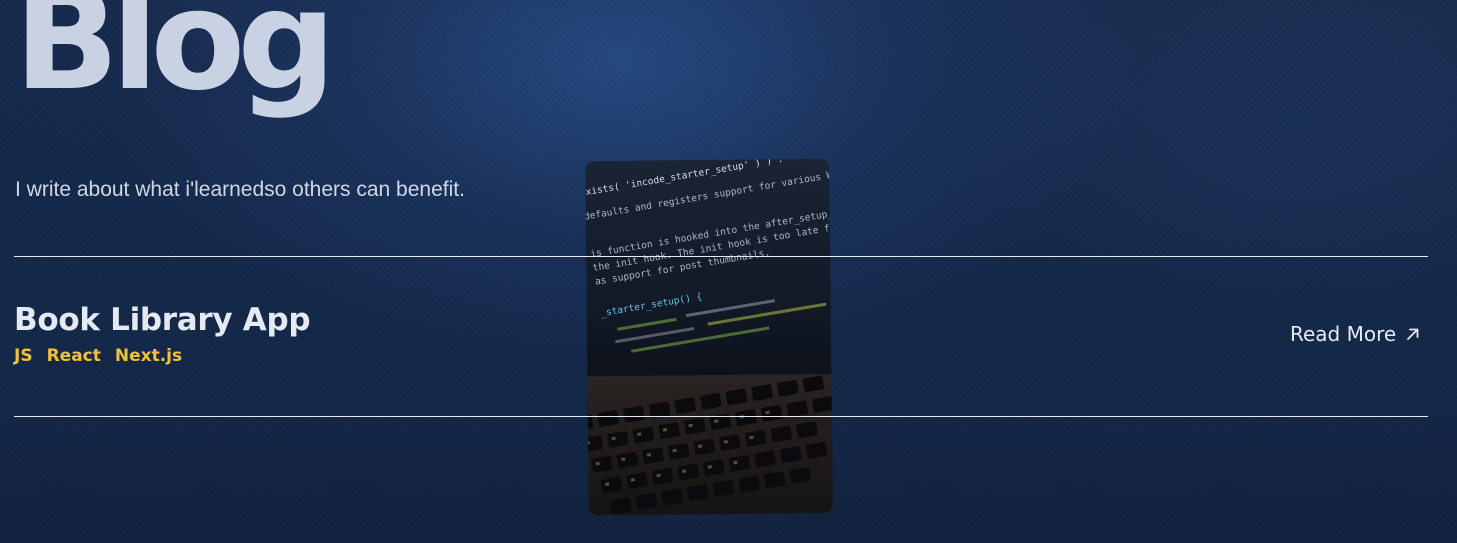 Image resolution: width=1457 pixels, height=543 pixels. I want to click on arrow-up-right-icon, so click(1413, 334).